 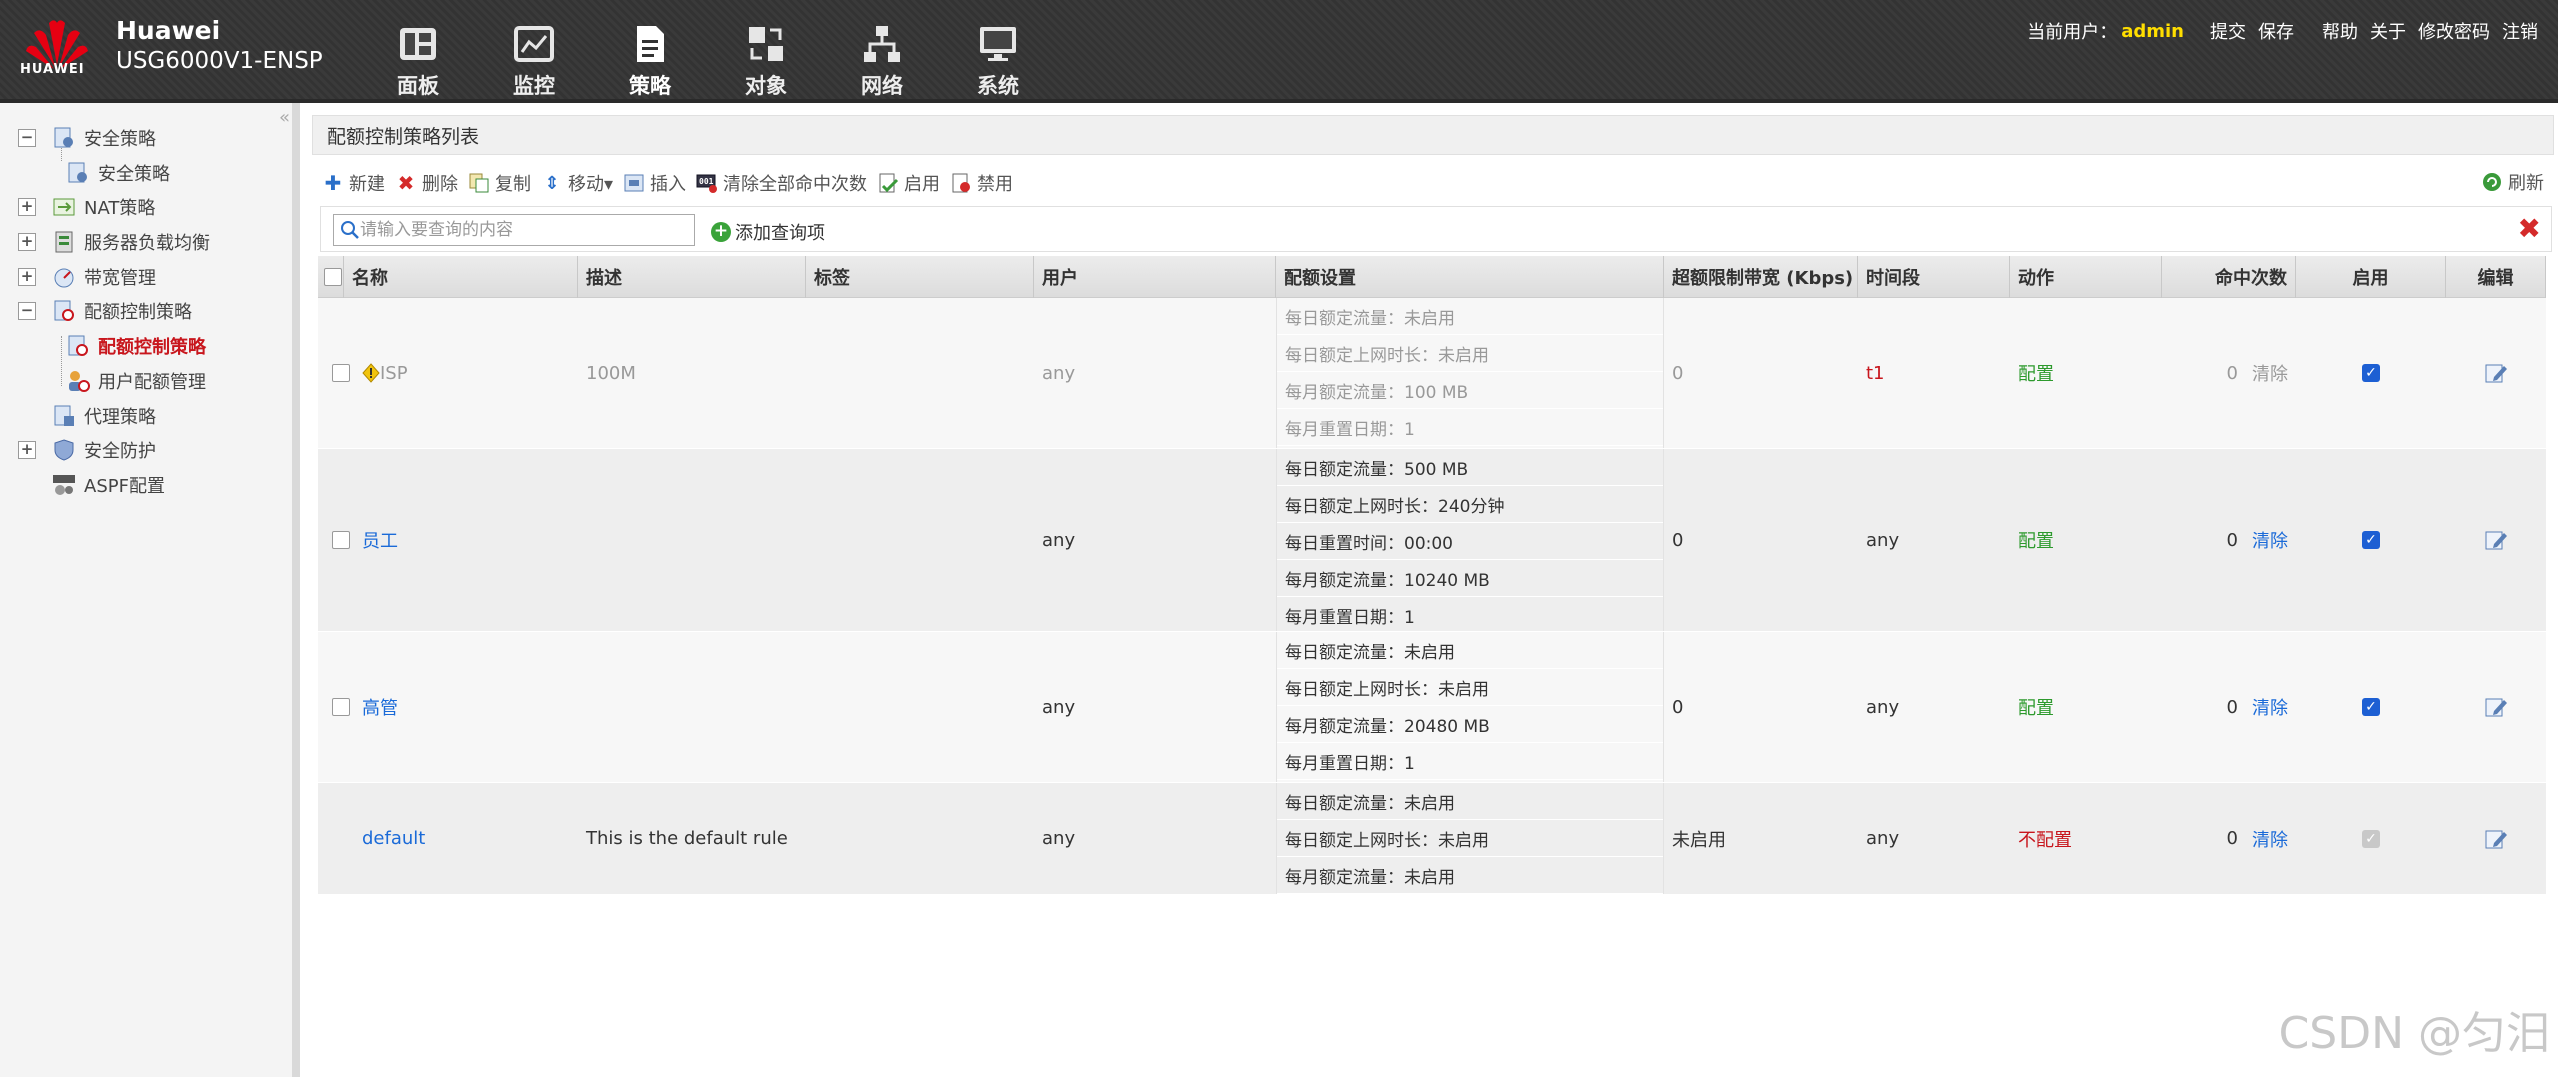 What do you see at coordinates (654, 183) in the screenshot?
I see `insert-button: 插入` at bounding box center [654, 183].